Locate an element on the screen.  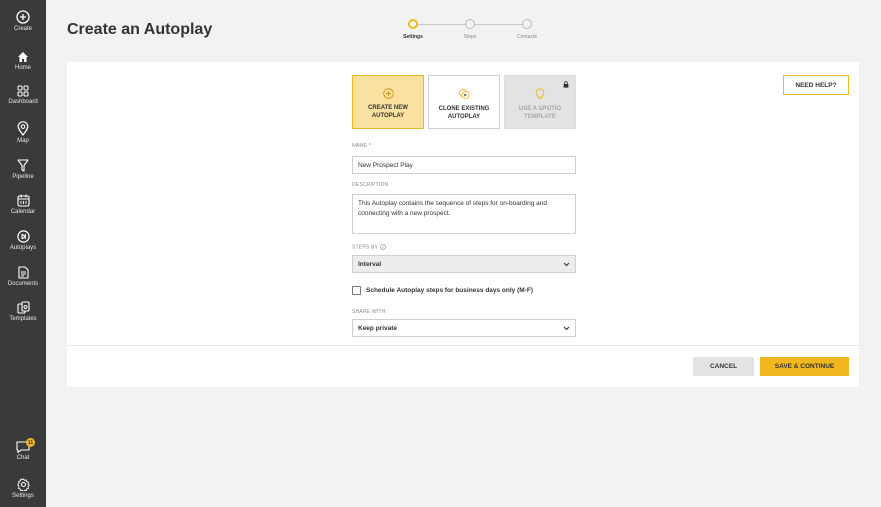
option-clone-existing: CLONE EXISTING AUTOPLAY is located at coordinates (464, 102).